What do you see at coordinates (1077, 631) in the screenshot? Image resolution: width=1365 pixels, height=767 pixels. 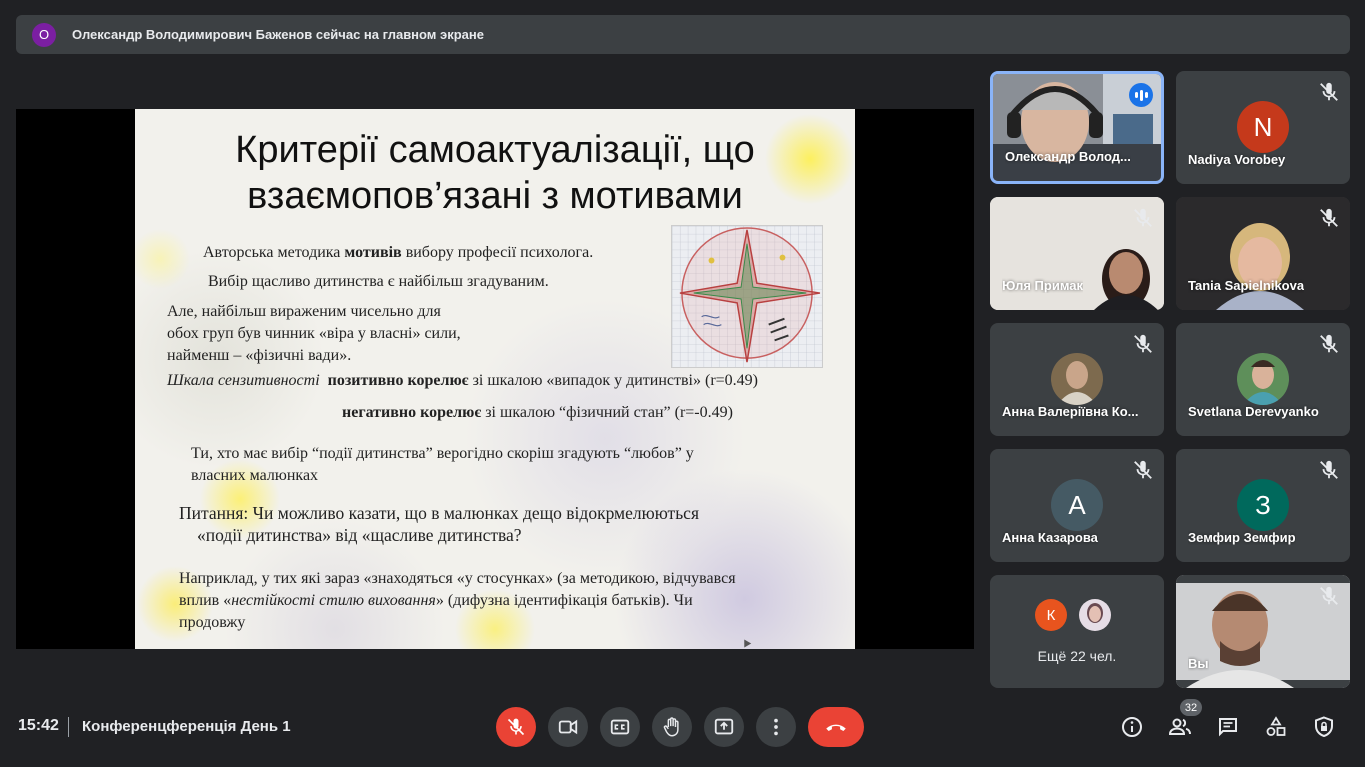 I see `more-participants-tile: К Ещё 22 чел.` at bounding box center [1077, 631].